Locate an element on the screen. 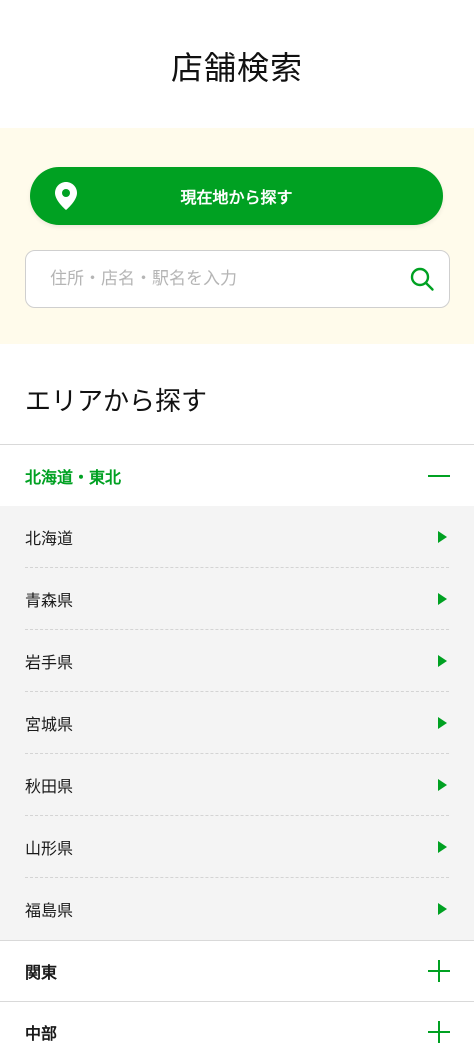 This screenshot has width=474, height=1061. prefecture-label: 秋田県 is located at coordinates (49, 786).